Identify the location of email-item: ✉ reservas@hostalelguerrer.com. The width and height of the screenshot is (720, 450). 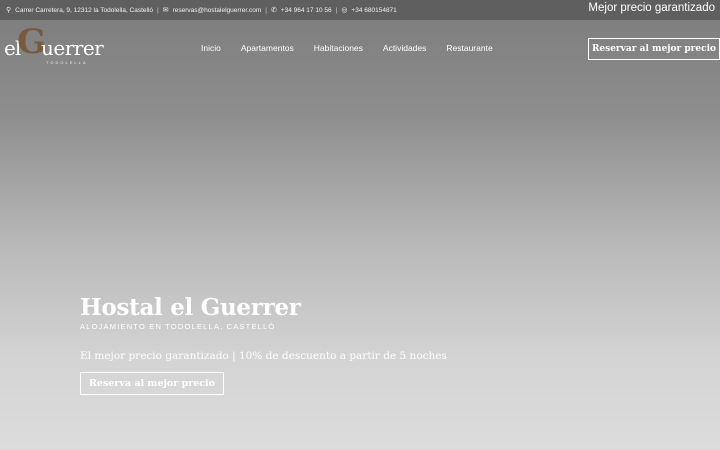
(212, 10).